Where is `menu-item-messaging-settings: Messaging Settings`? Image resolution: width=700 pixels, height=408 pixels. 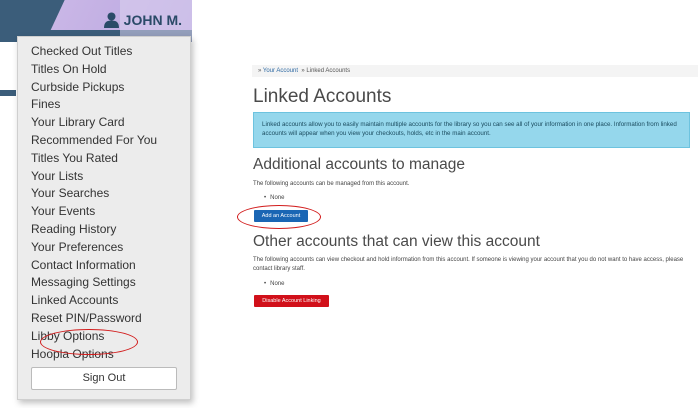
menu-item-messaging-settings: Messaging Settings is located at coordinates (104, 283).